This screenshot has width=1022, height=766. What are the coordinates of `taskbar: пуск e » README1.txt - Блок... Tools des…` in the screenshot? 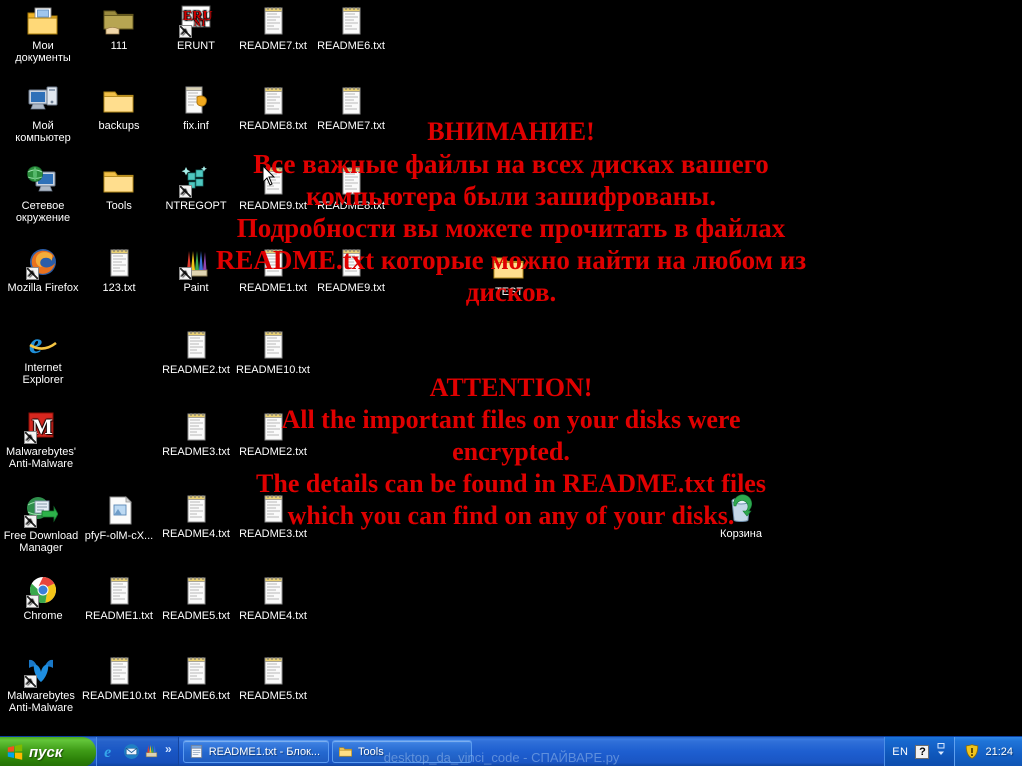 It's located at (511, 751).